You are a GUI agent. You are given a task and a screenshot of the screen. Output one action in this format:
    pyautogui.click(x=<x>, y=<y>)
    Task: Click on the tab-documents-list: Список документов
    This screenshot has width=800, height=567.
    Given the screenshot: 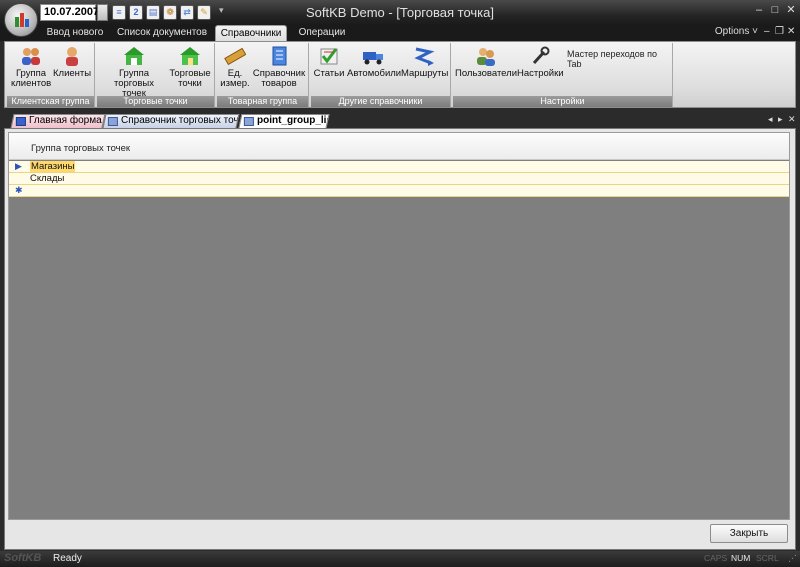 What is the action you would take?
    pyautogui.click(x=162, y=33)
    